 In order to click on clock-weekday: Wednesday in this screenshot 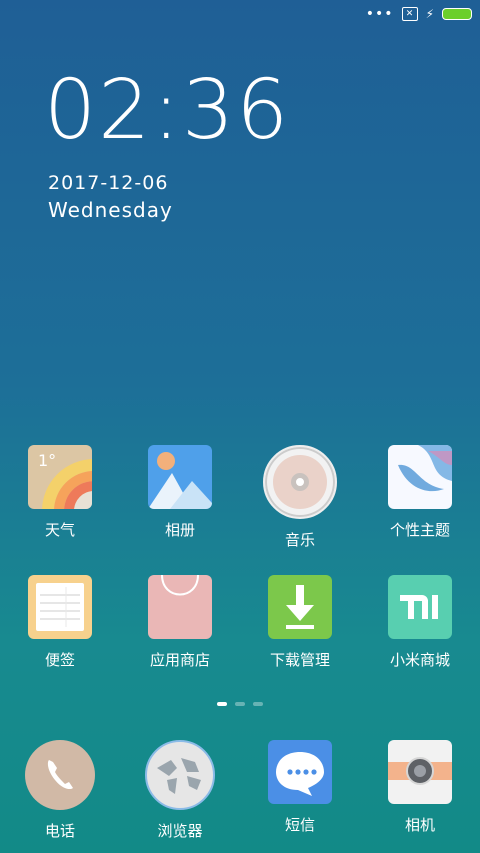, I will do `click(110, 210)`.